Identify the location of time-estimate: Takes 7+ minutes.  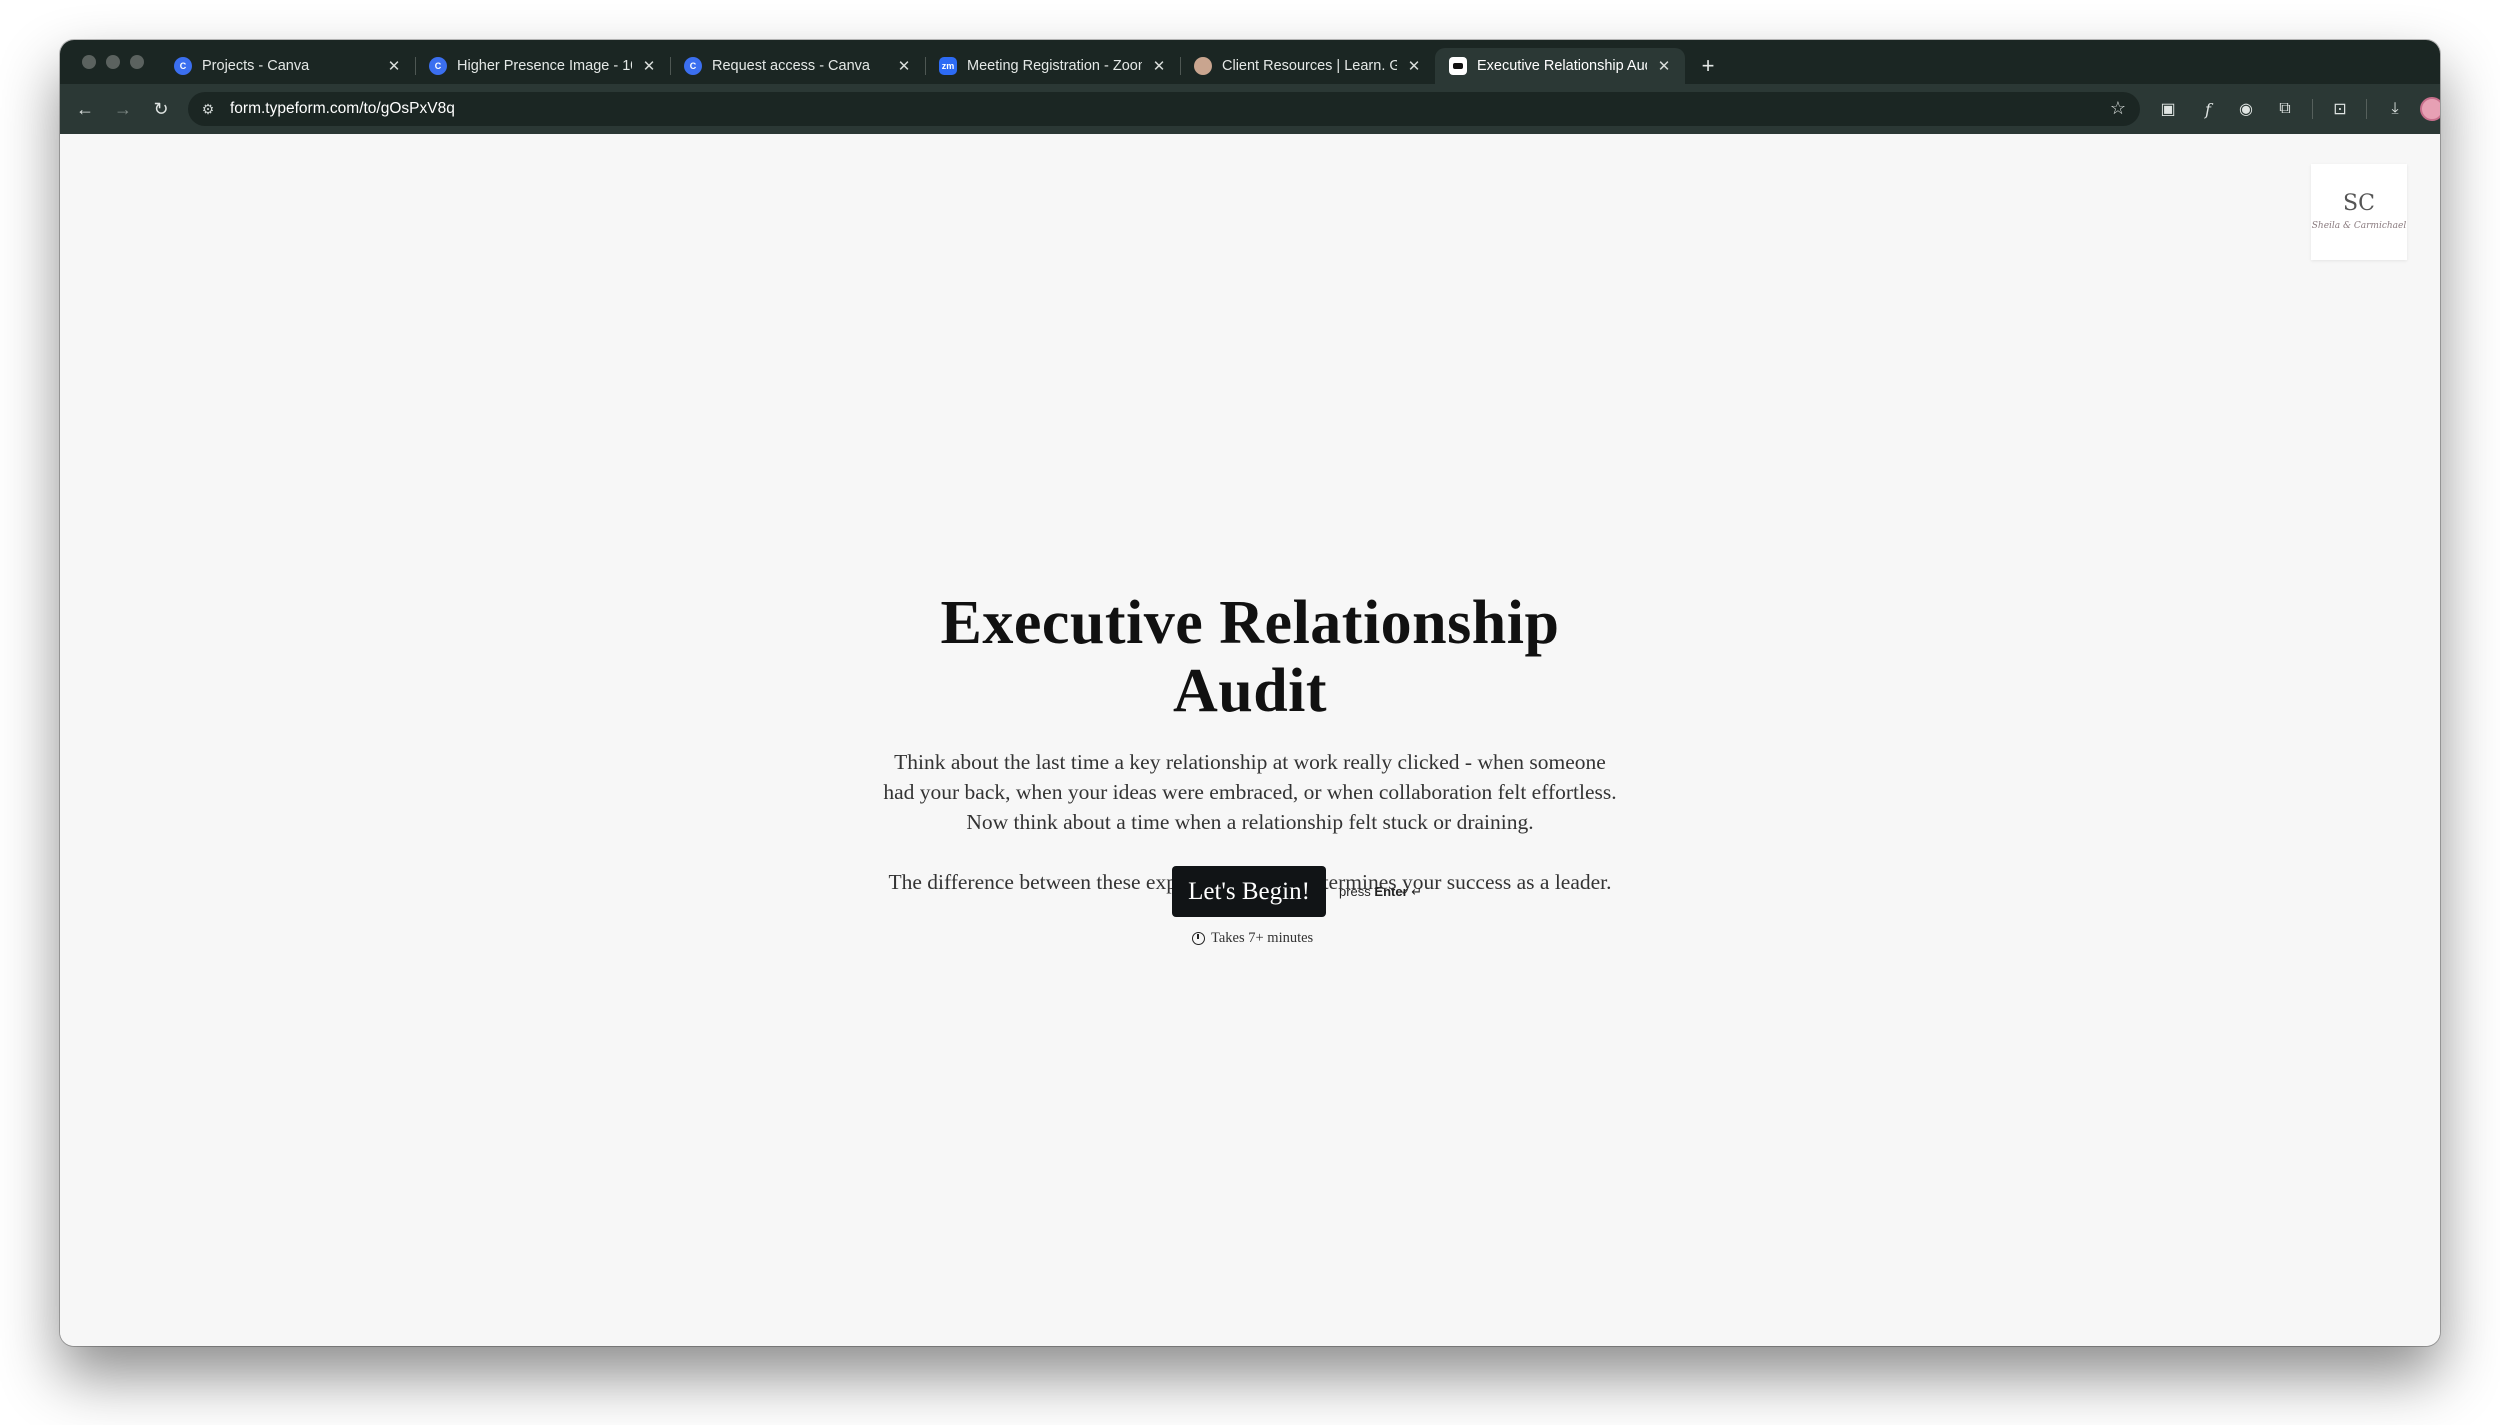
(1272, 938).